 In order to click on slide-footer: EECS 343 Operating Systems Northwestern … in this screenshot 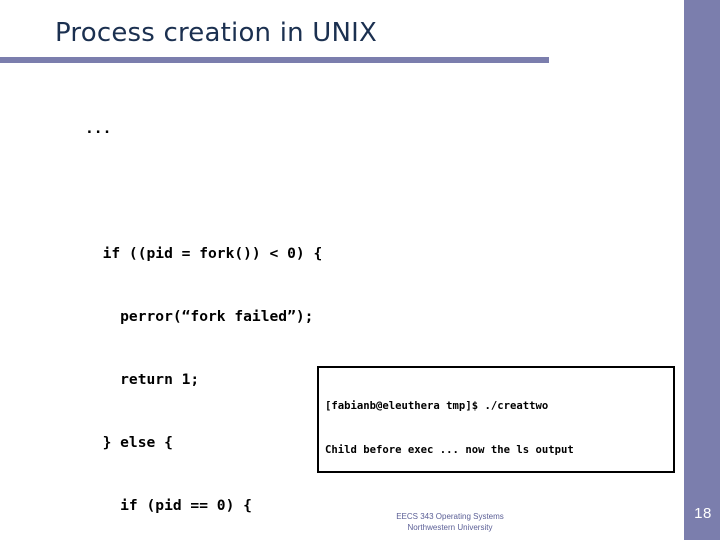, I will do `click(450, 522)`.